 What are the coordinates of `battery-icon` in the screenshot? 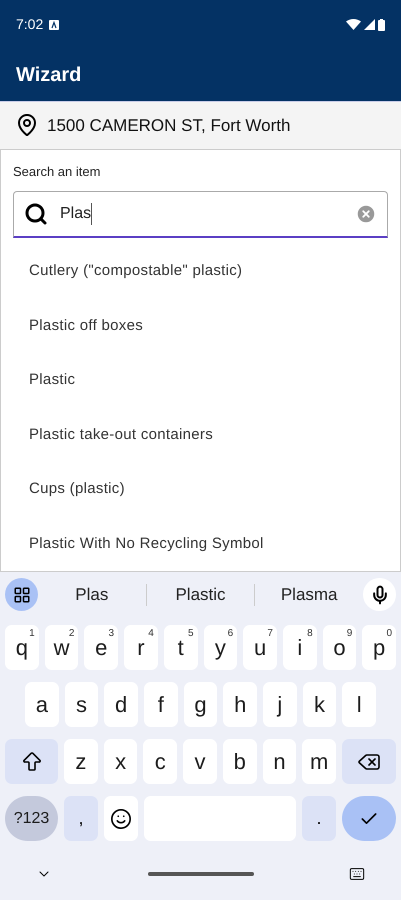 It's located at (381, 24).